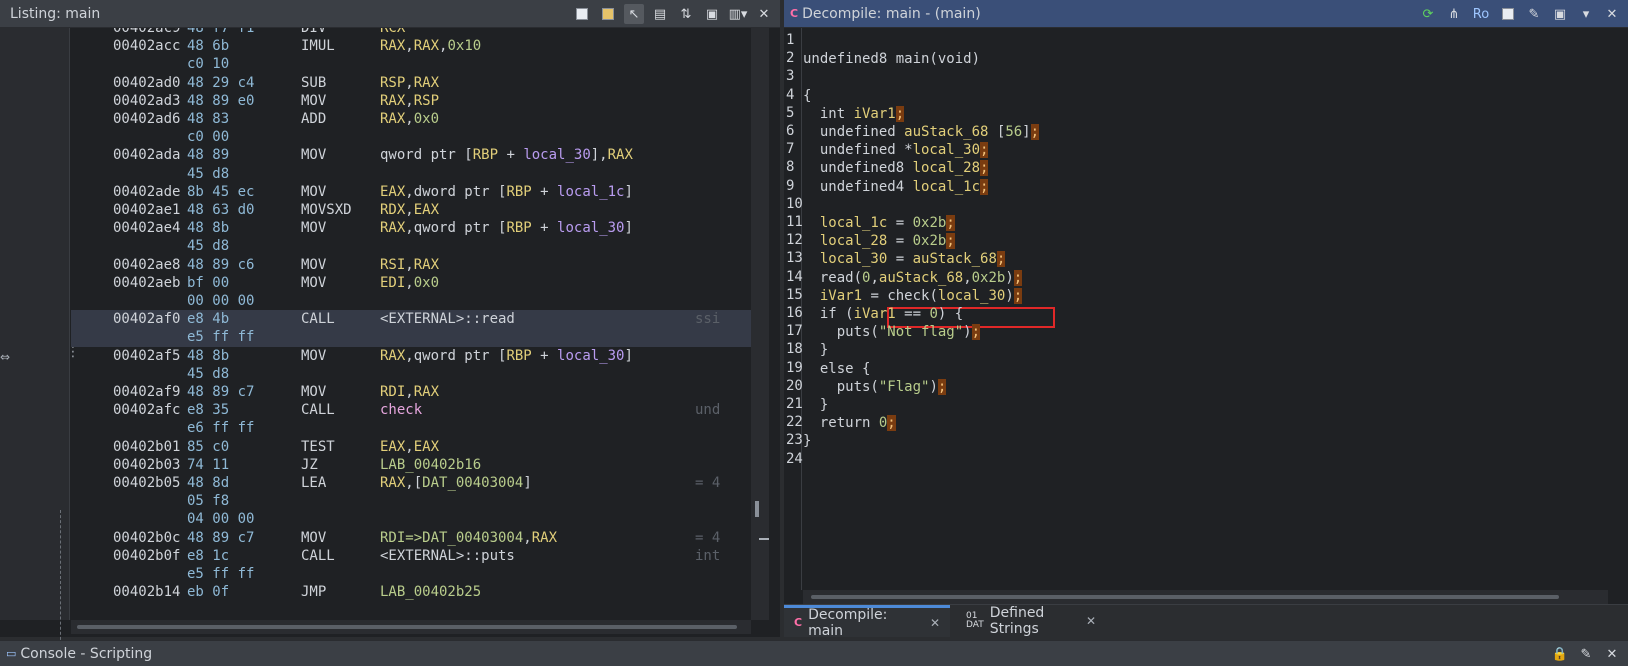 The image size is (1628, 666). What do you see at coordinates (411, 556) in the screenshot?
I see `listing-row: 00402b0f e8 1c CALL <EXTERNAL>::puts int` at bounding box center [411, 556].